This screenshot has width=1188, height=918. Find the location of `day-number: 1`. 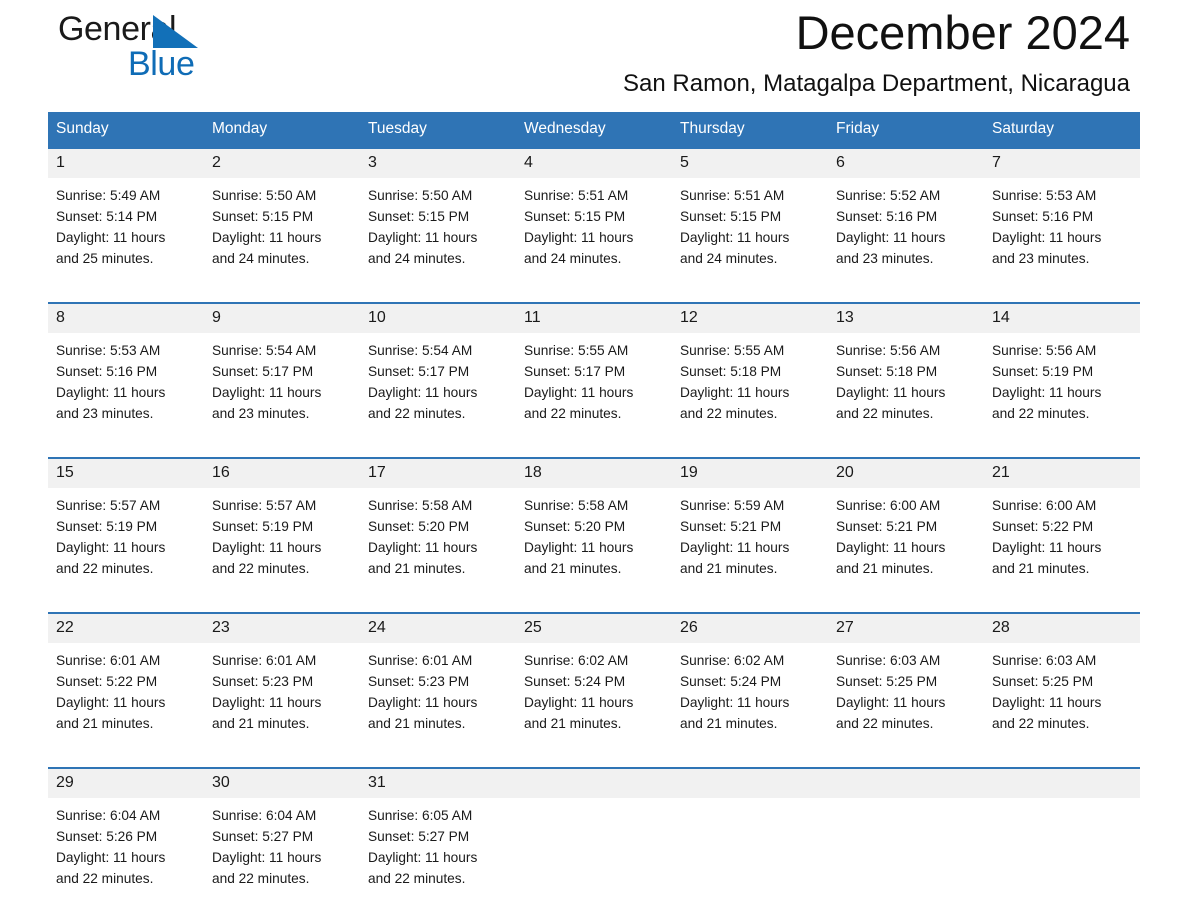

day-number: 1 is located at coordinates (126, 162).